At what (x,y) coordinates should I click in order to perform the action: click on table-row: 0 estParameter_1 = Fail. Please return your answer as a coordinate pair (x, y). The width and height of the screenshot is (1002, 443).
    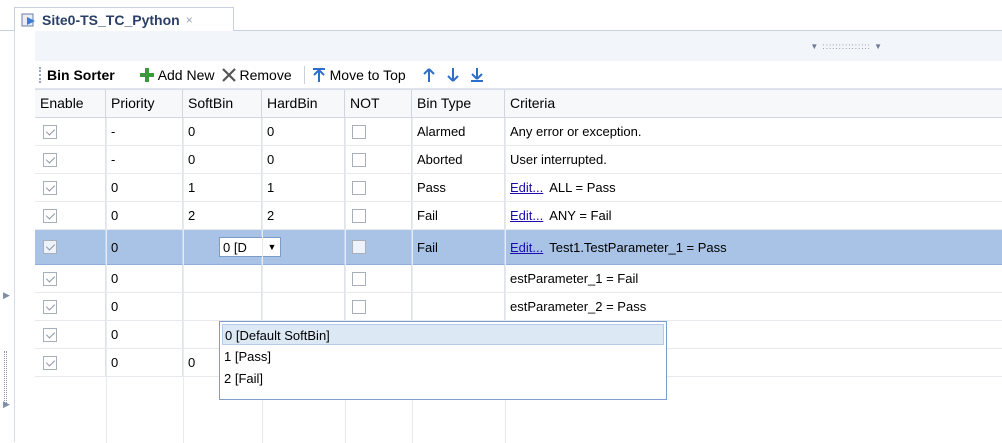
    Looking at the image, I should click on (518, 279).